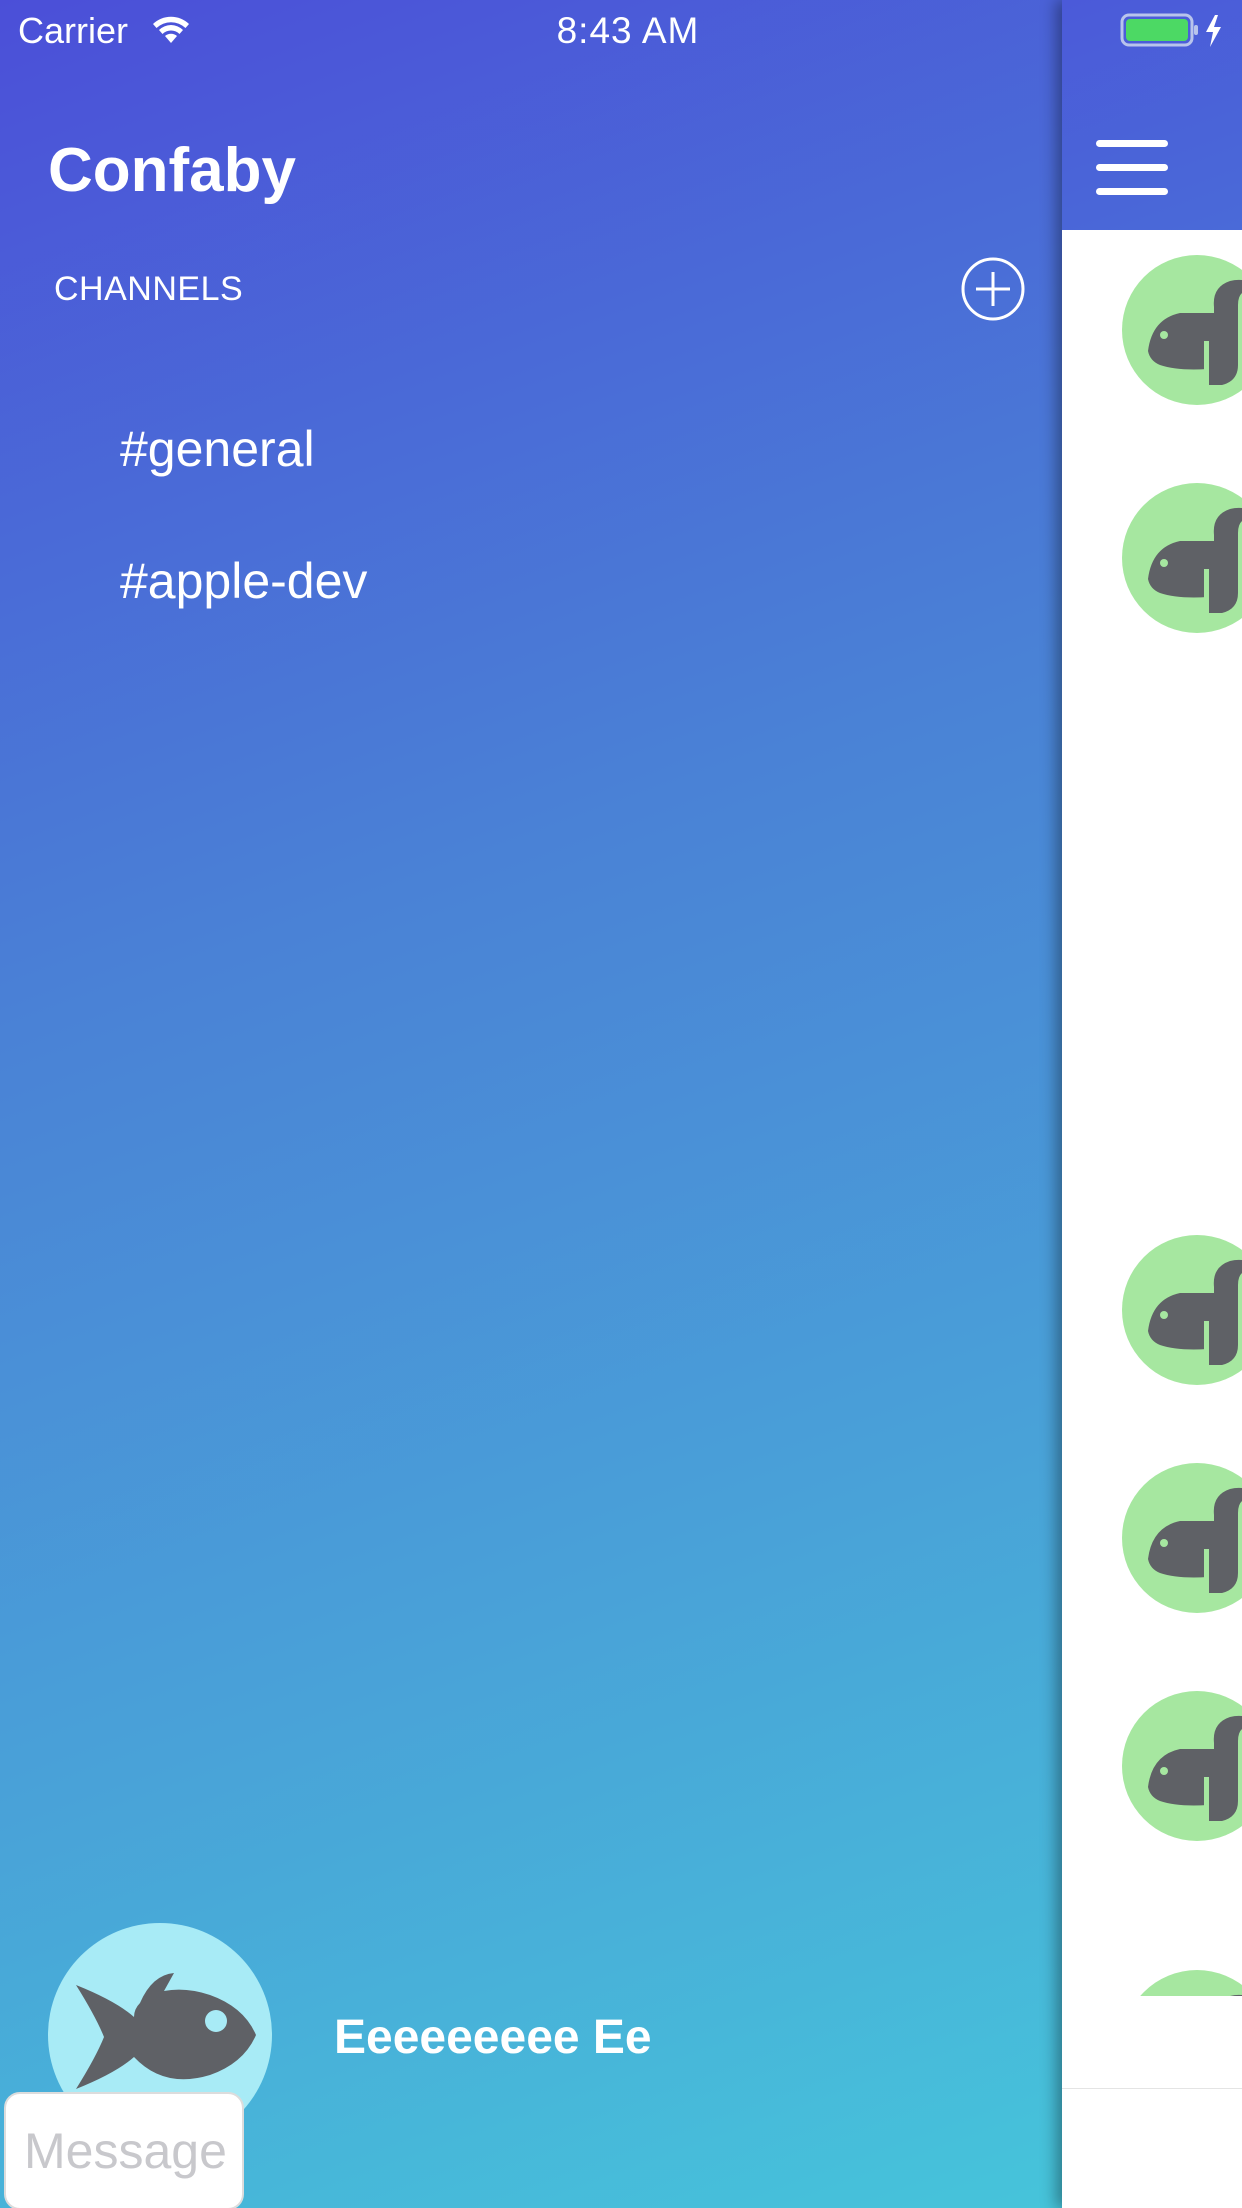 This screenshot has width=1242, height=2208. What do you see at coordinates (1175, 35) in the screenshot?
I see `battery-icon` at bounding box center [1175, 35].